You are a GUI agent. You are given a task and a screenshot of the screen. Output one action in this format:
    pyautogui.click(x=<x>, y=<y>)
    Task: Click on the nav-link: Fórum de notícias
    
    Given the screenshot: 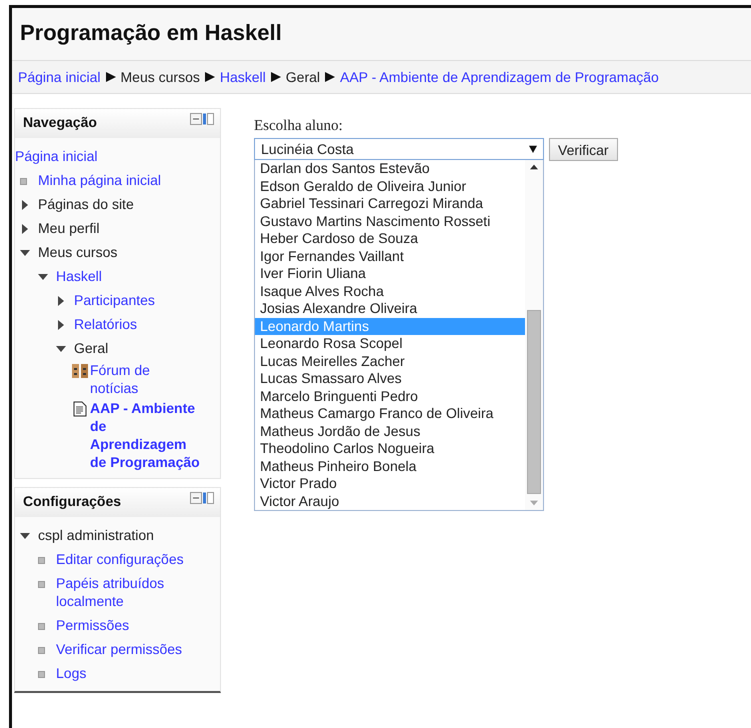 What is the action you would take?
    pyautogui.click(x=146, y=379)
    